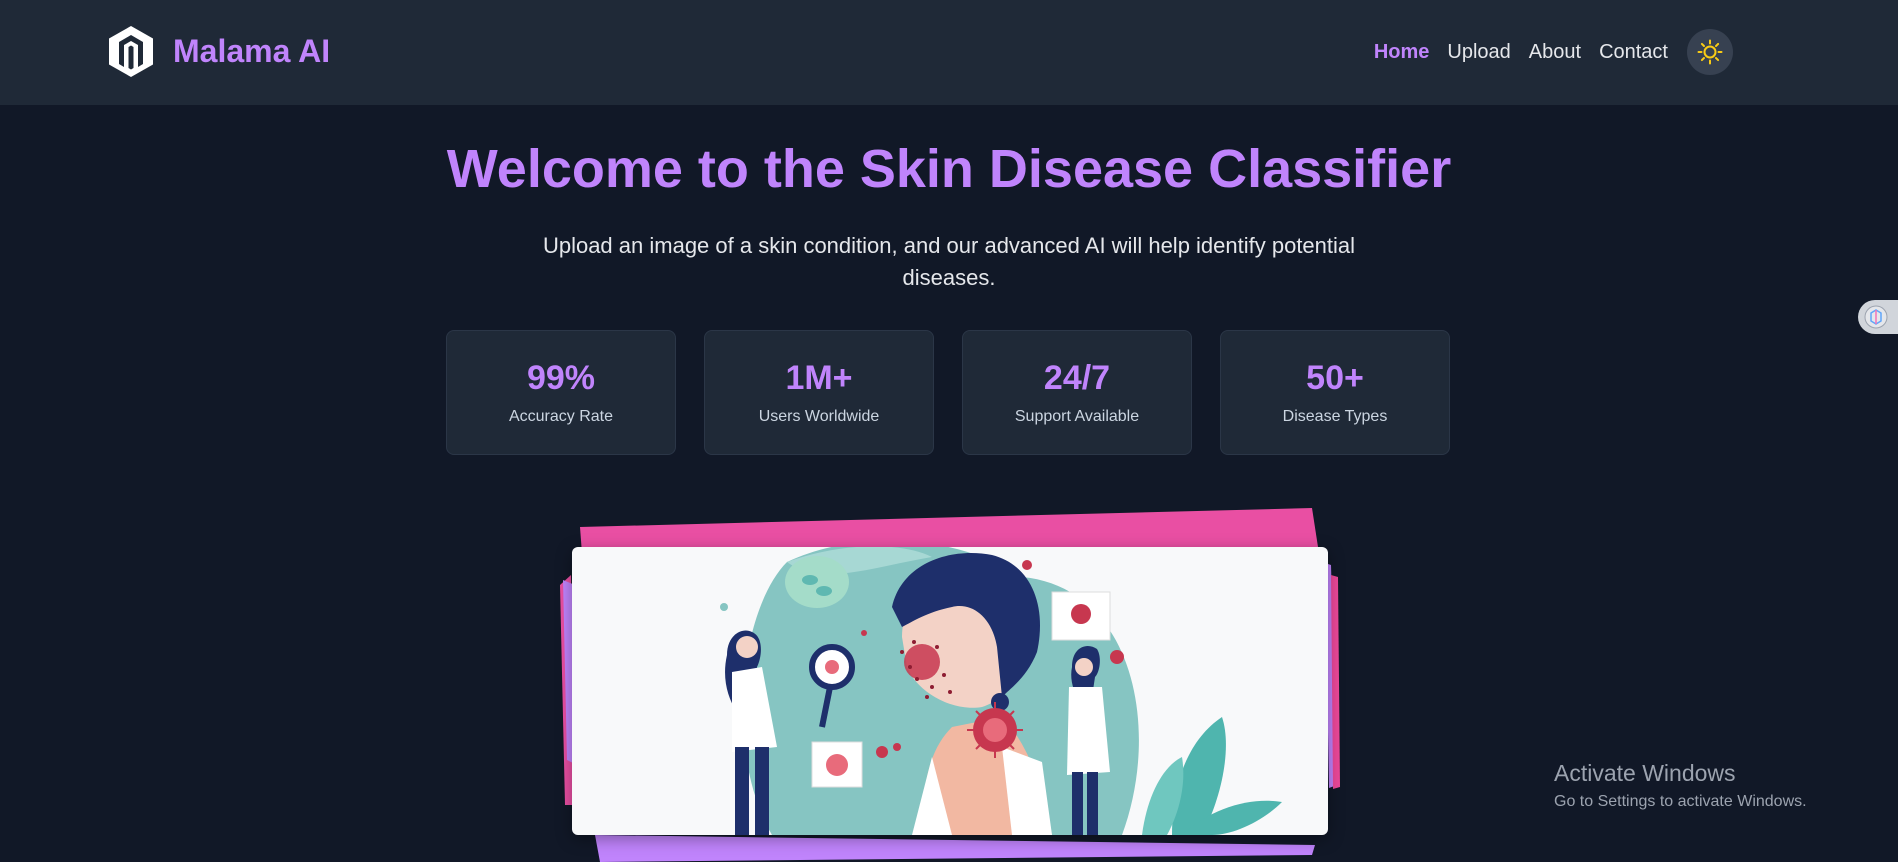 The width and height of the screenshot is (1898, 862). I want to click on nav-link-about: About, so click(1555, 52).